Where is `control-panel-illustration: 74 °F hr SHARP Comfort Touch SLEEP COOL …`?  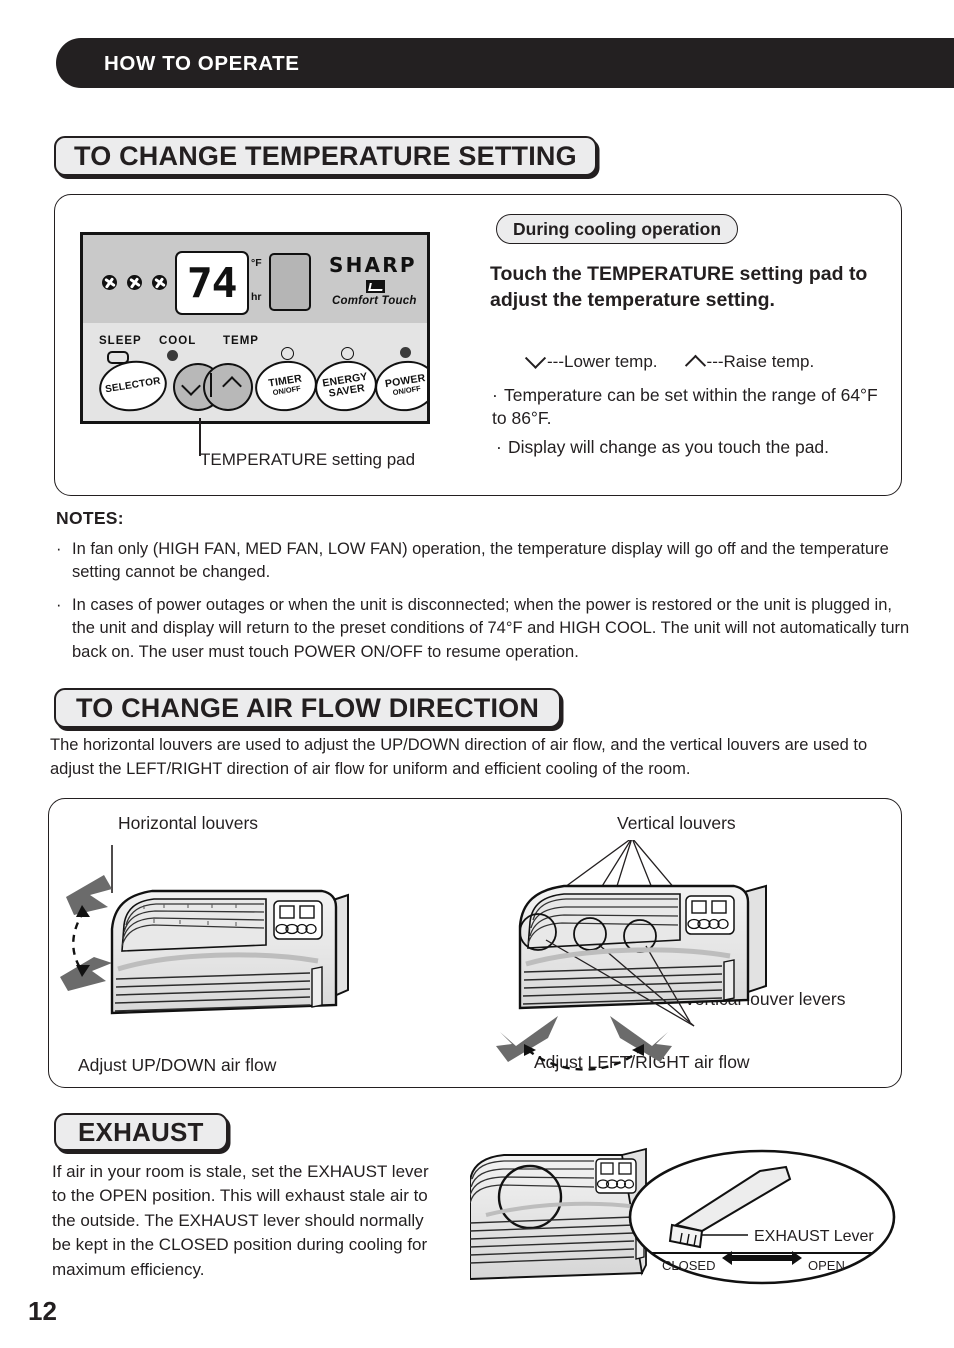
control-panel-illustration: 74 °F hr SHARP Comfort Touch SLEEP COOL … is located at coordinates (255, 328).